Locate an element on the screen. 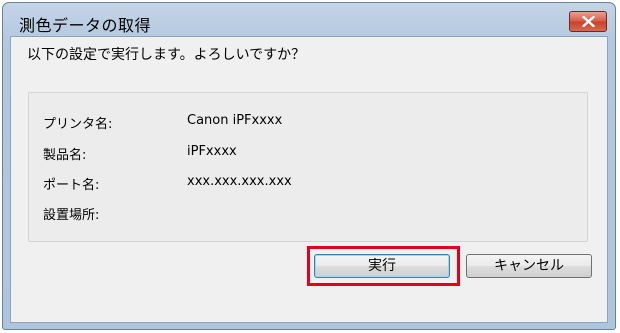 The height and width of the screenshot is (333, 620). cancel-button: キャンセル is located at coordinates (529, 266).